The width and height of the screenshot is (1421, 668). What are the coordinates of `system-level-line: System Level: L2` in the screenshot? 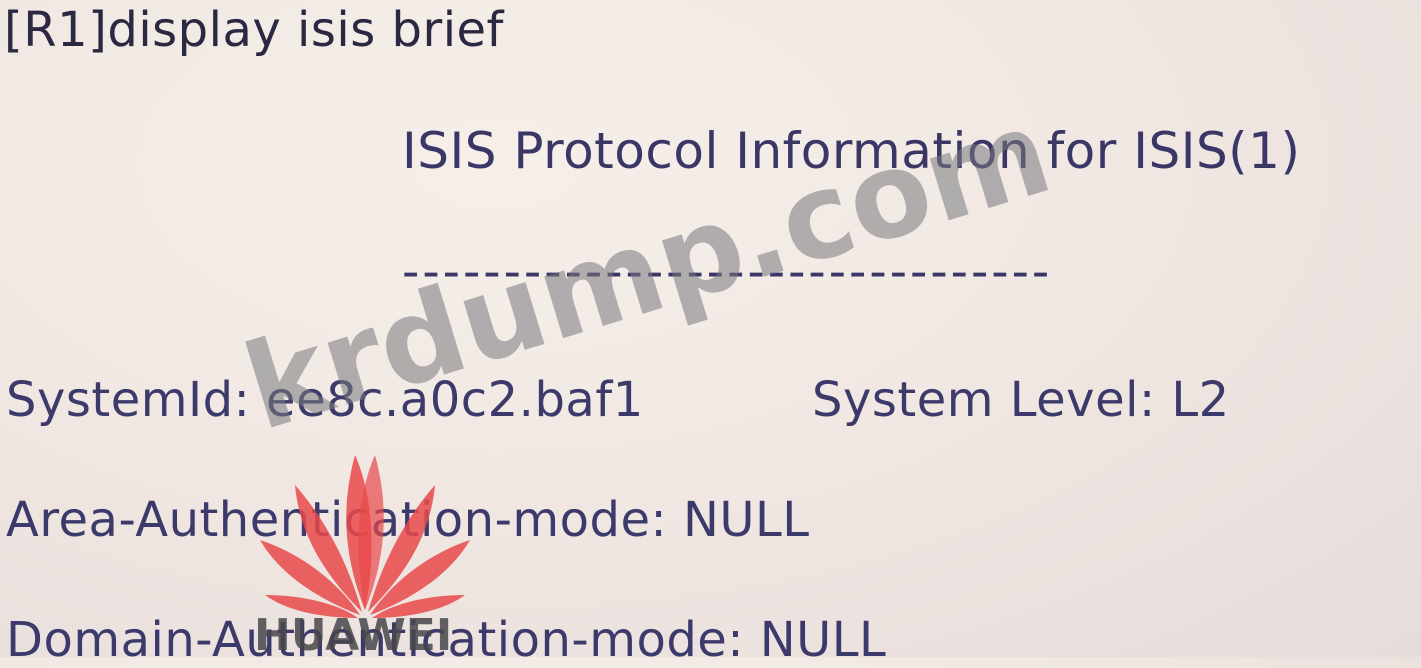 It's located at (1021, 400).